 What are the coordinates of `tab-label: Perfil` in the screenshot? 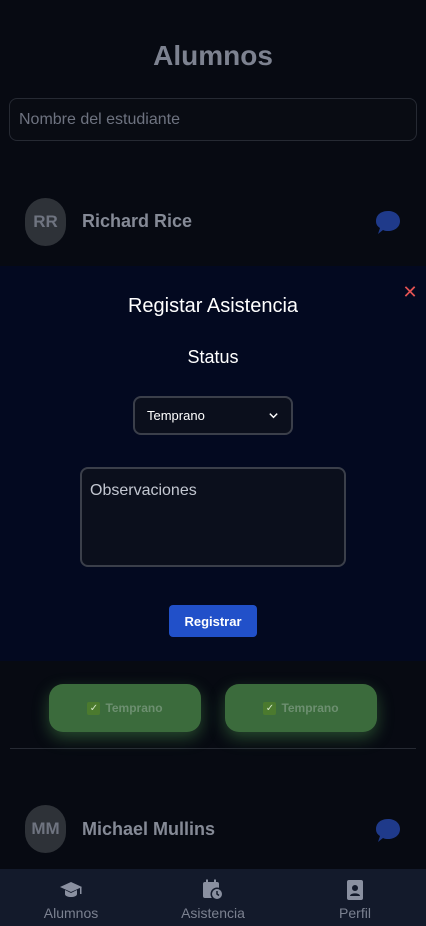 It's located at (355, 913).